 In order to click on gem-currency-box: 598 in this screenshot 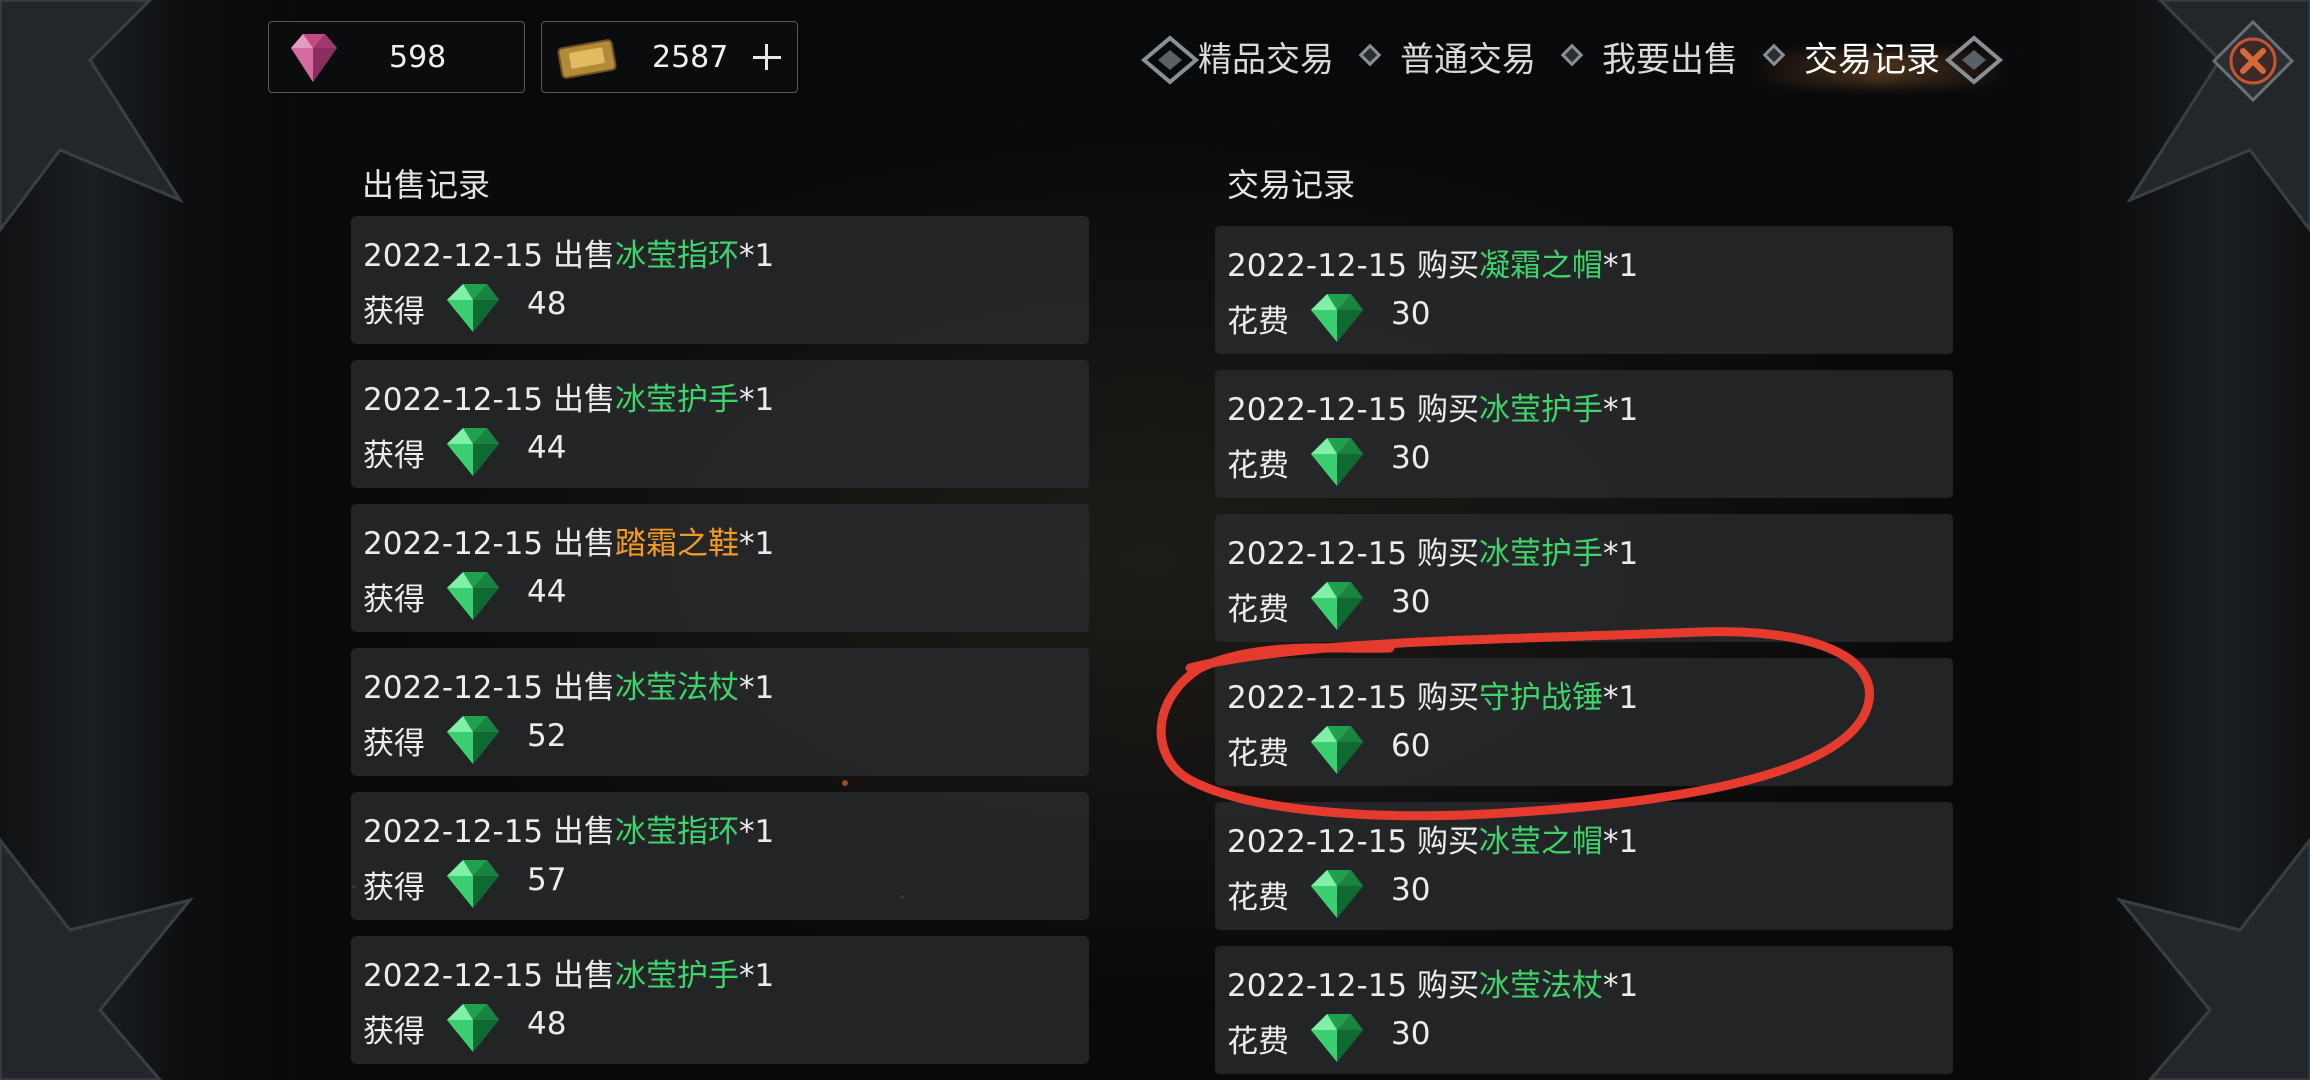, I will do `click(396, 57)`.